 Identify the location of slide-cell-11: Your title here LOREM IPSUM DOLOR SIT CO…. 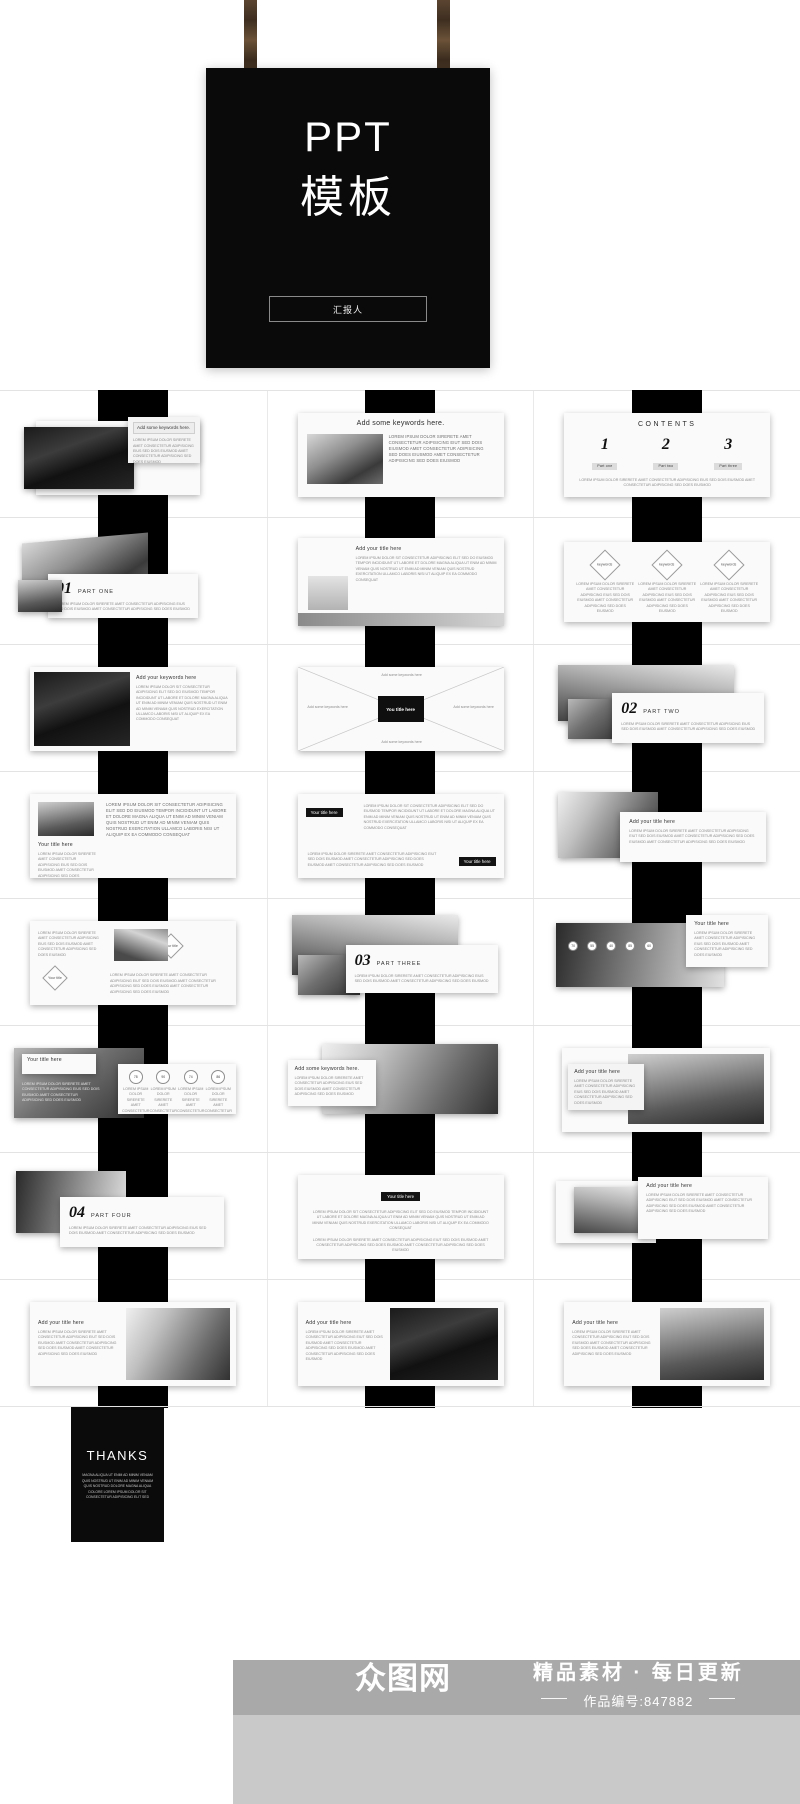
(400, 835).